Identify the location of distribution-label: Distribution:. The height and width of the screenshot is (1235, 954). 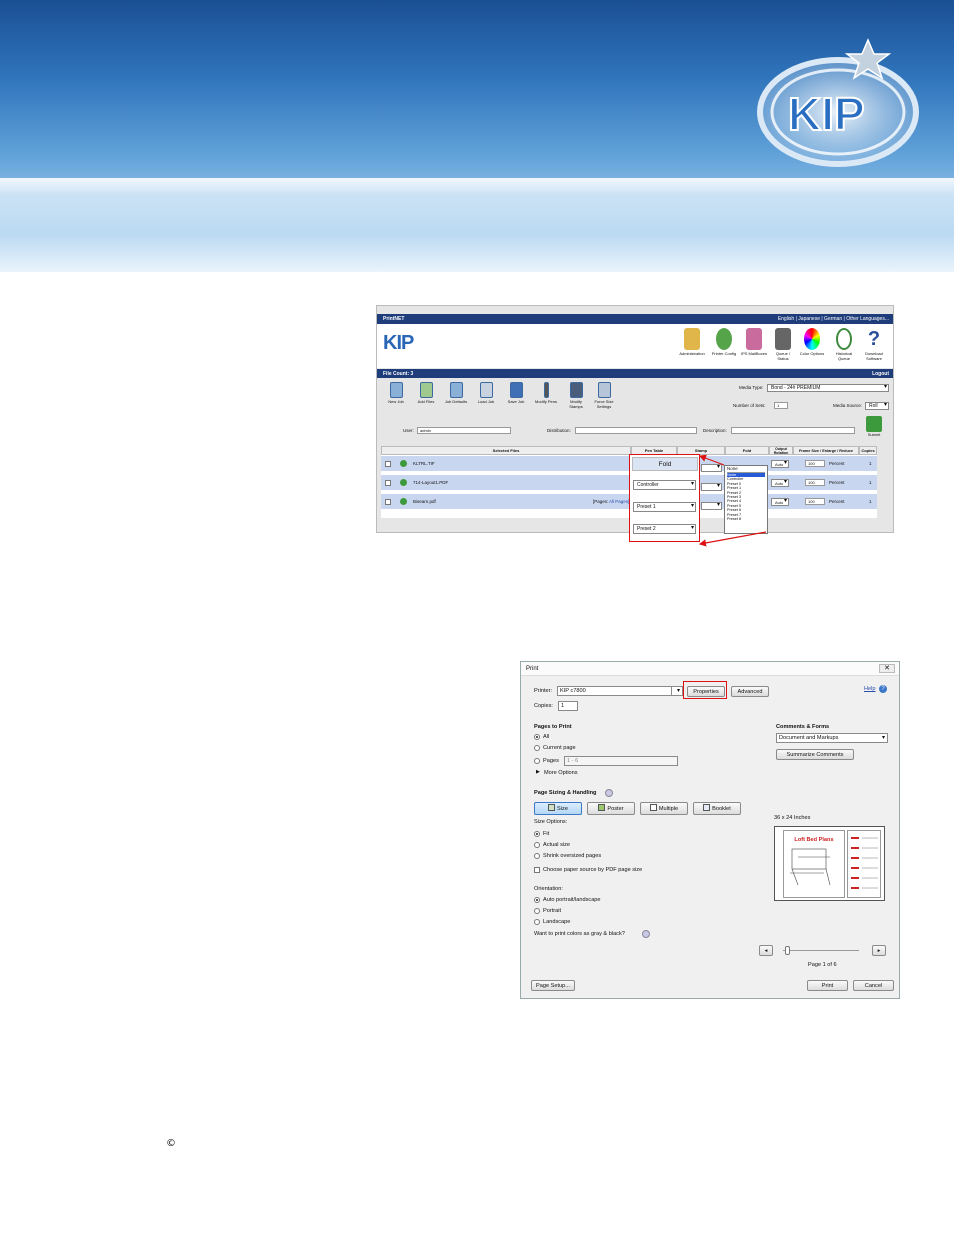
(559, 430).